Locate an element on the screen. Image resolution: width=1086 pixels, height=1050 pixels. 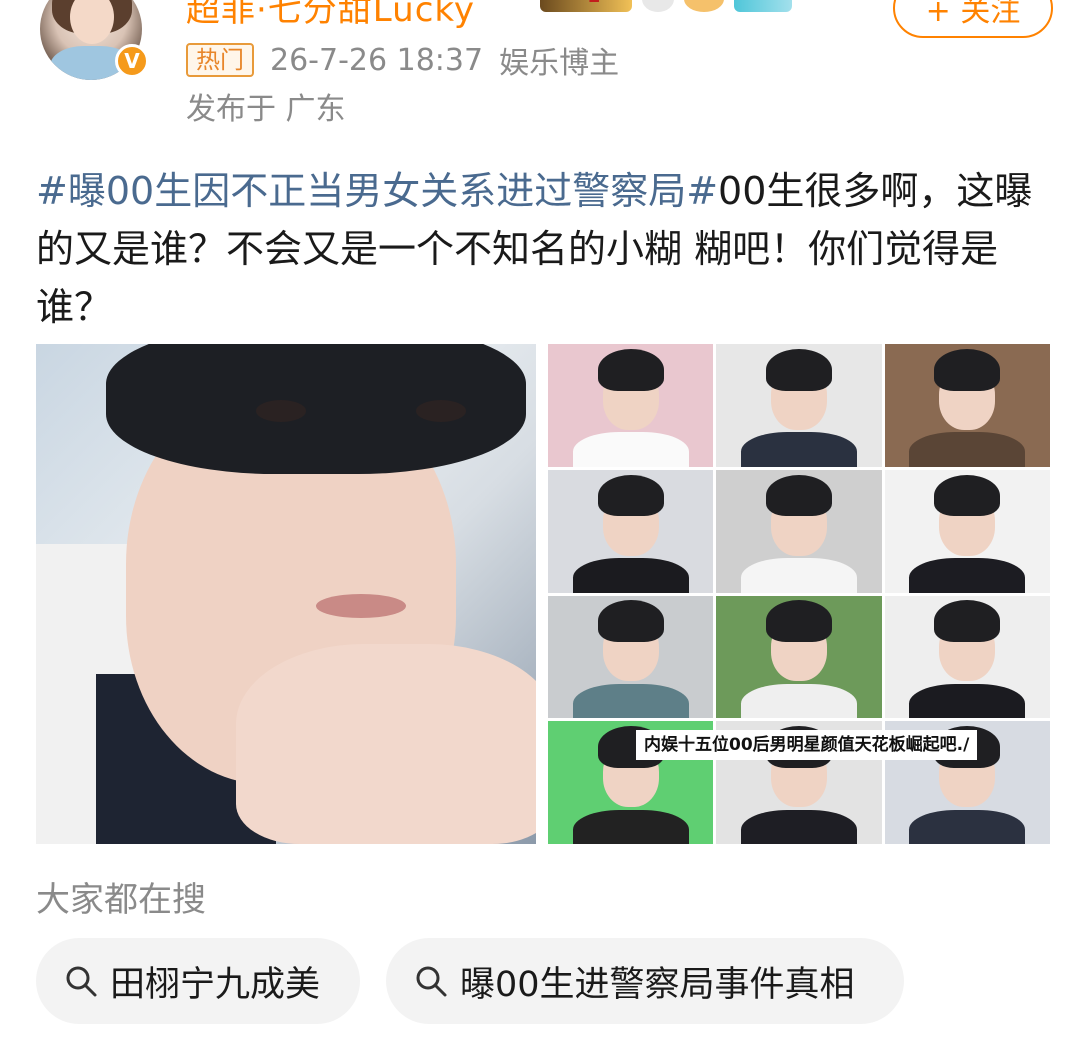
hashtag-link: #曝00生因不正当男女关系进过警察局# is located at coordinates (377, 191).